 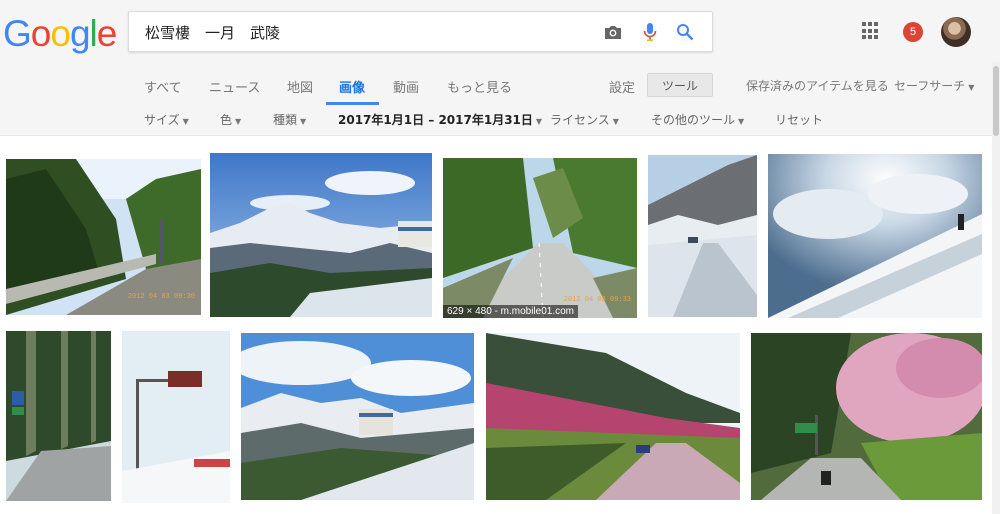 I want to click on safesearch-menu: セーフサーチ ▼, so click(x=934, y=85).